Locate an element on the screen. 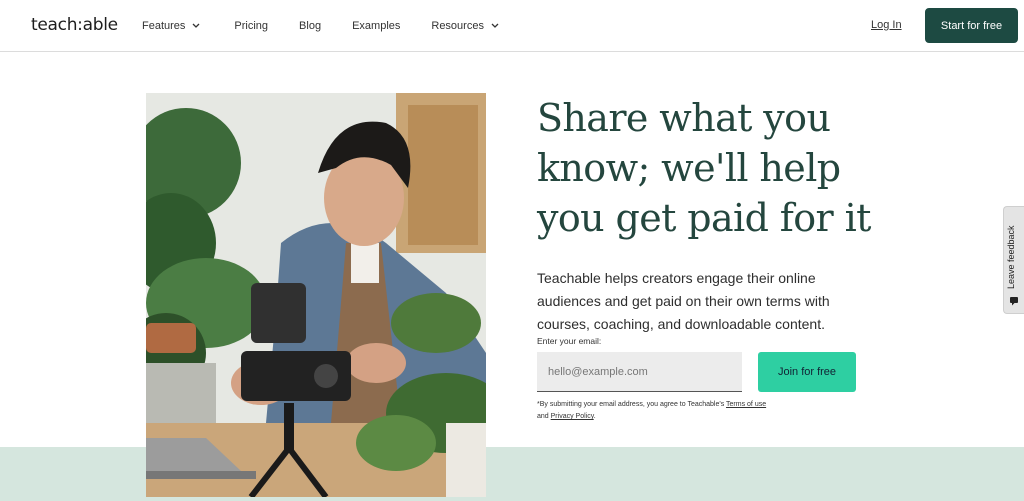 The width and height of the screenshot is (1024, 501). nav-examples: Examples is located at coordinates (376, 26).